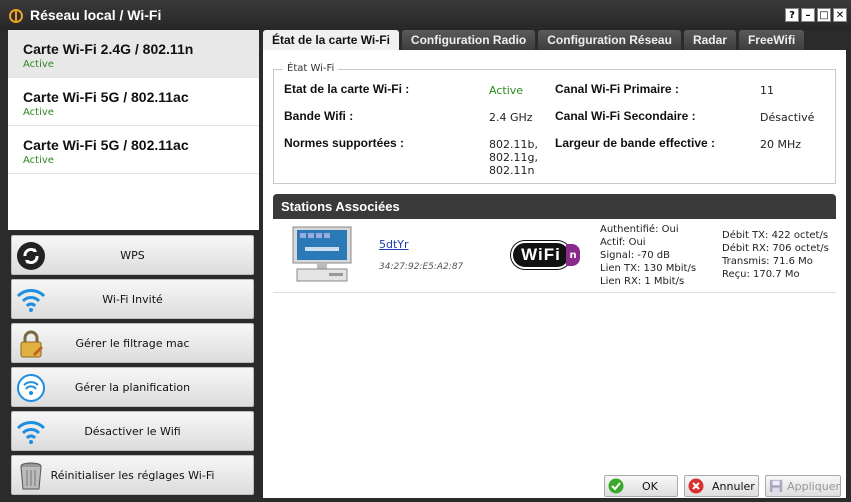 The image size is (851, 502). What do you see at coordinates (31, 344) in the screenshot?
I see `lock-icon` at bounding box center [31, 344].